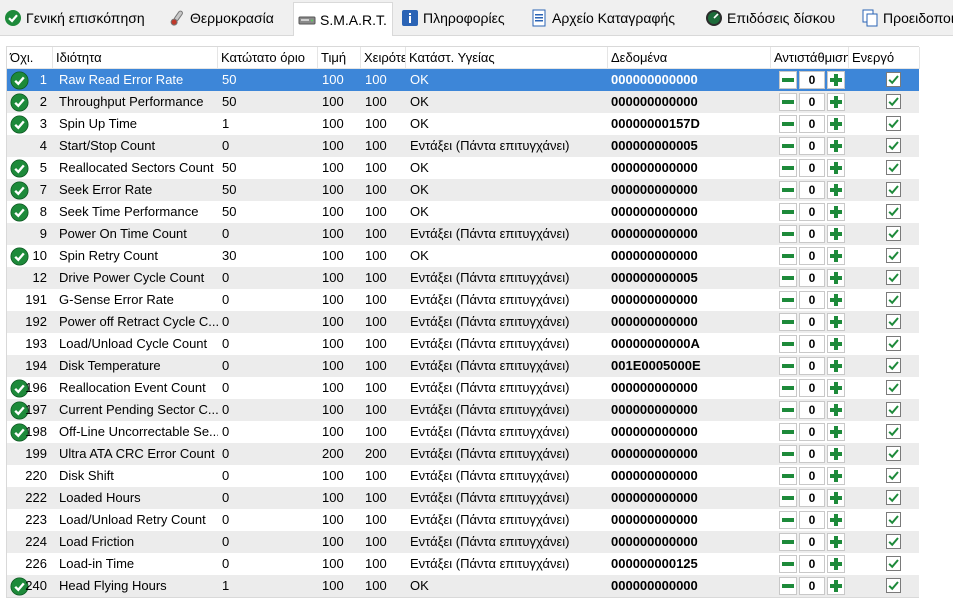 The height and width of the screenshot is (605, 953). What do you see at coordinates (343, 19) in the screenshot?
I see `tab-smart: S.M.A.R.T.` at bounding box center [343, 19].